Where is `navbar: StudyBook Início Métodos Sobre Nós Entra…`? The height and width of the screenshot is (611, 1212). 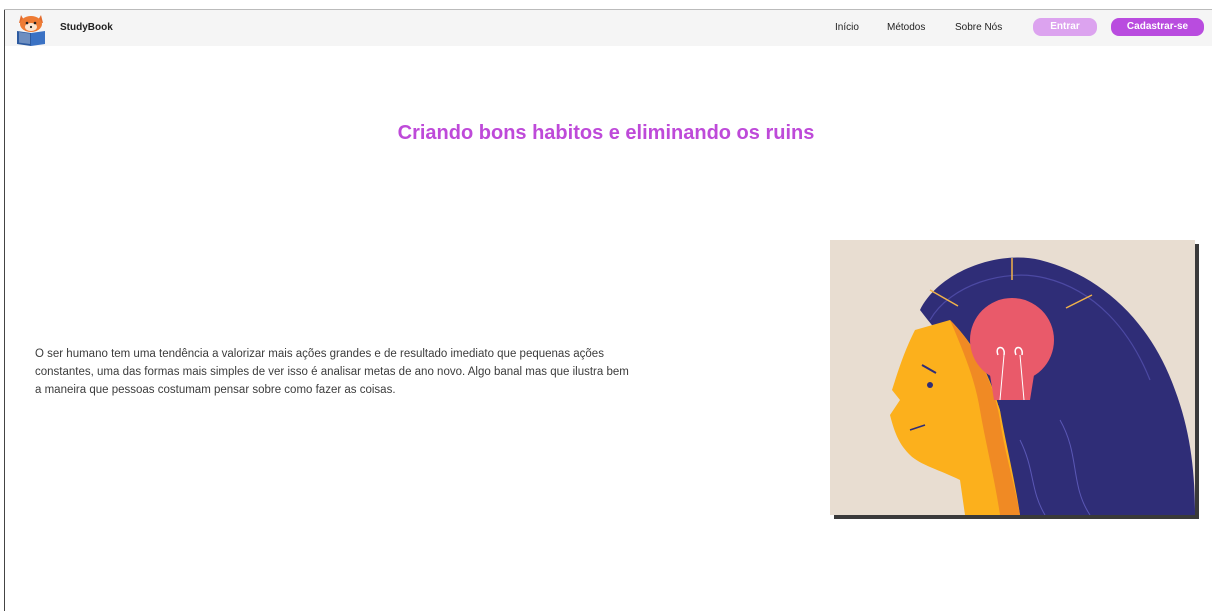
navbar: StudyBook Início Métodos Sobre Nós Entra… is located at coordinates (608, 28).